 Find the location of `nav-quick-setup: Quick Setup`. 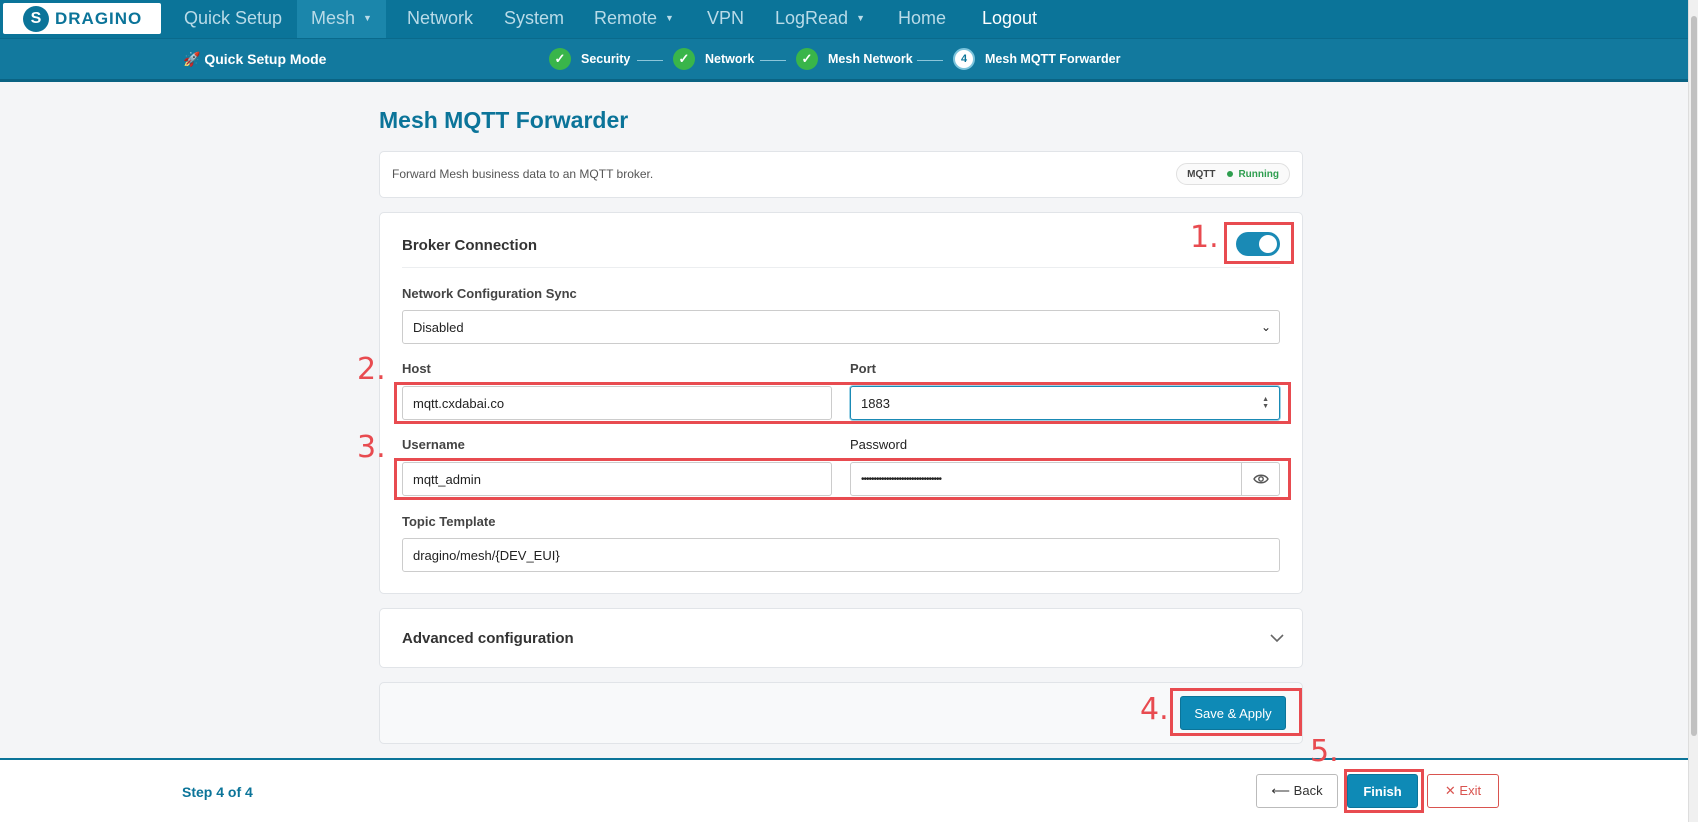

nav-quick-setup: Quick Setup is located at coordinates (233, 19).